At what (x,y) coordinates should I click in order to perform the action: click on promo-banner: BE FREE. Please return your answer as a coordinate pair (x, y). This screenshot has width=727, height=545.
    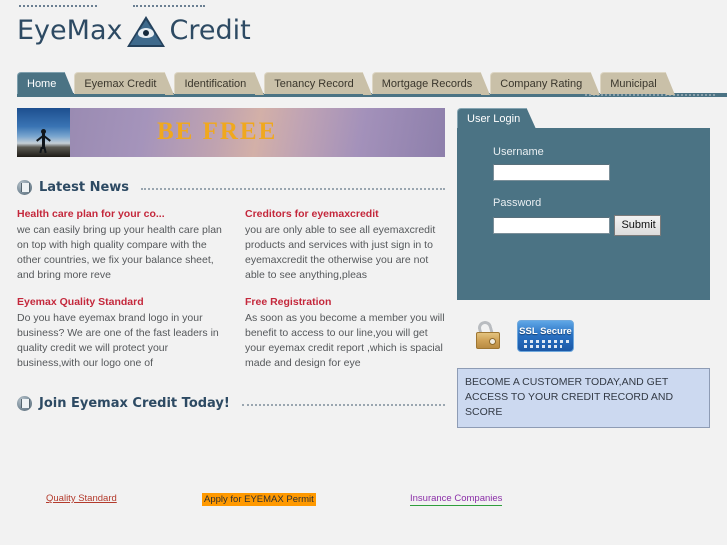
    Looking at the image, I should click on (231, 132).